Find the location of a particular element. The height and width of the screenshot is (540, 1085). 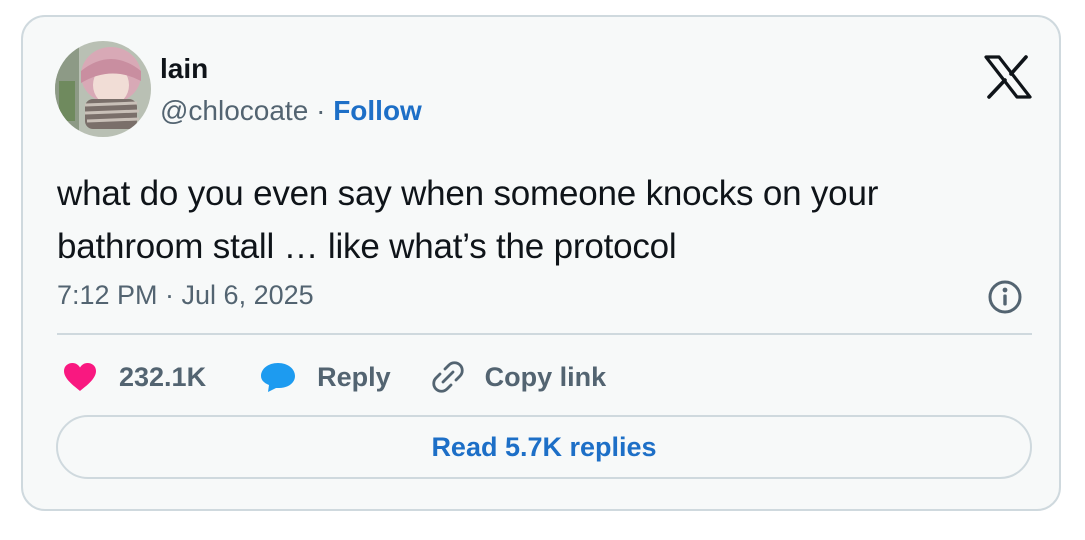

avatar-image is located at coordinates (103, 89).